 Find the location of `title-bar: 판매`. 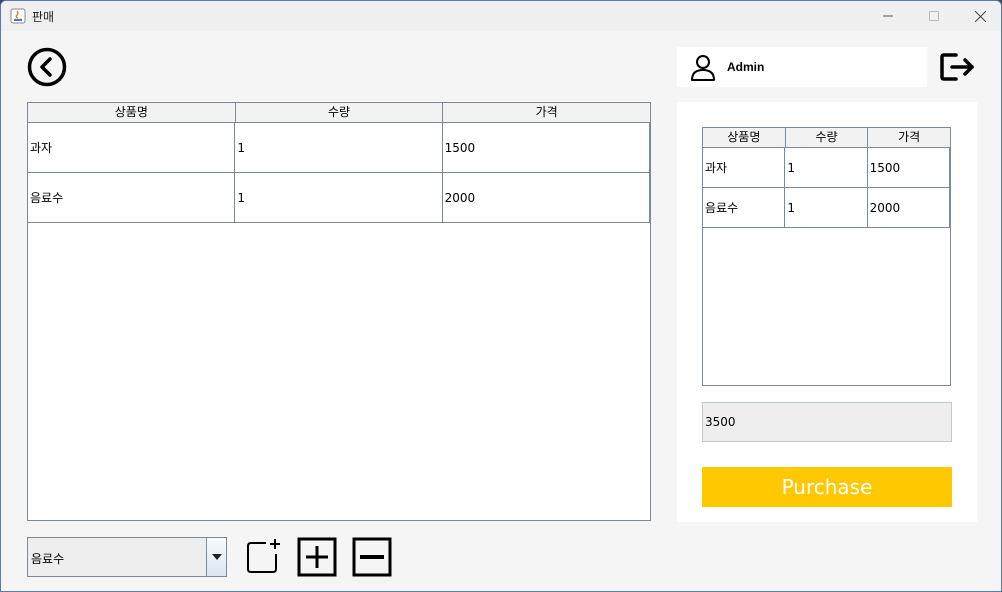

title-bar: 판매 is located at coordinates (501, 16).